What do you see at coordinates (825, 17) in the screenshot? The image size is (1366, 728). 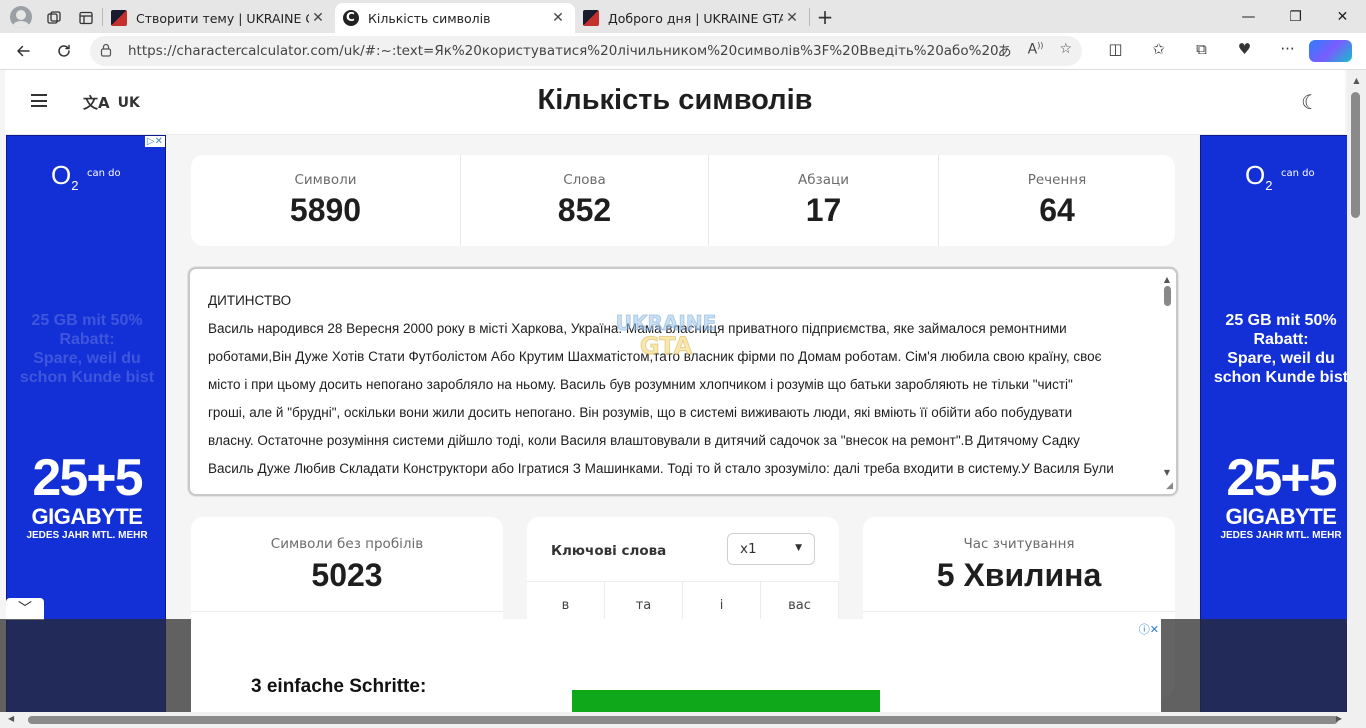 I see `new-tab-icon: +` at bounding box center [825, 17].